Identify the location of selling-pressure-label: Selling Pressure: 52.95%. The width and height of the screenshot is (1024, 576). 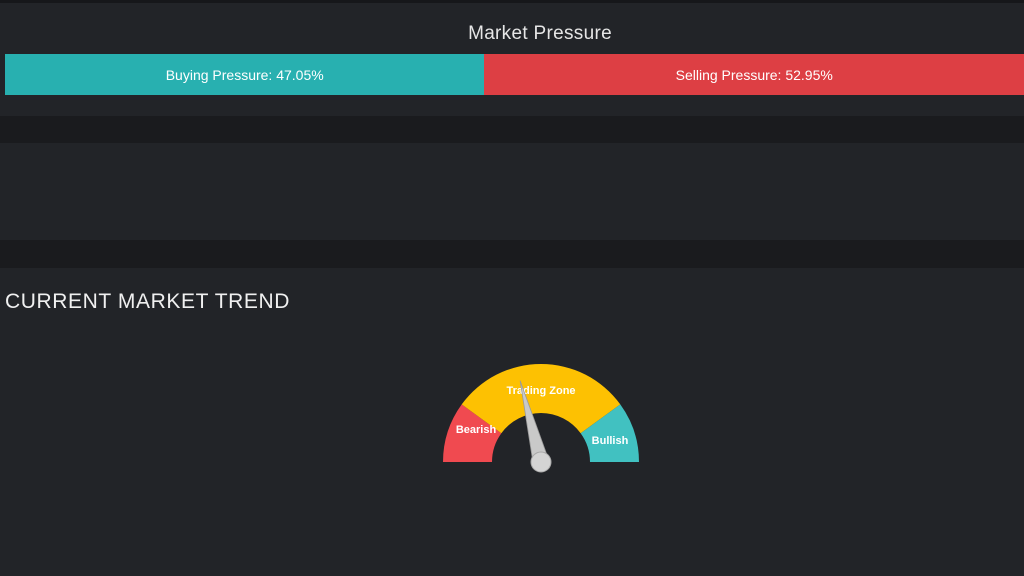
(754, 74).